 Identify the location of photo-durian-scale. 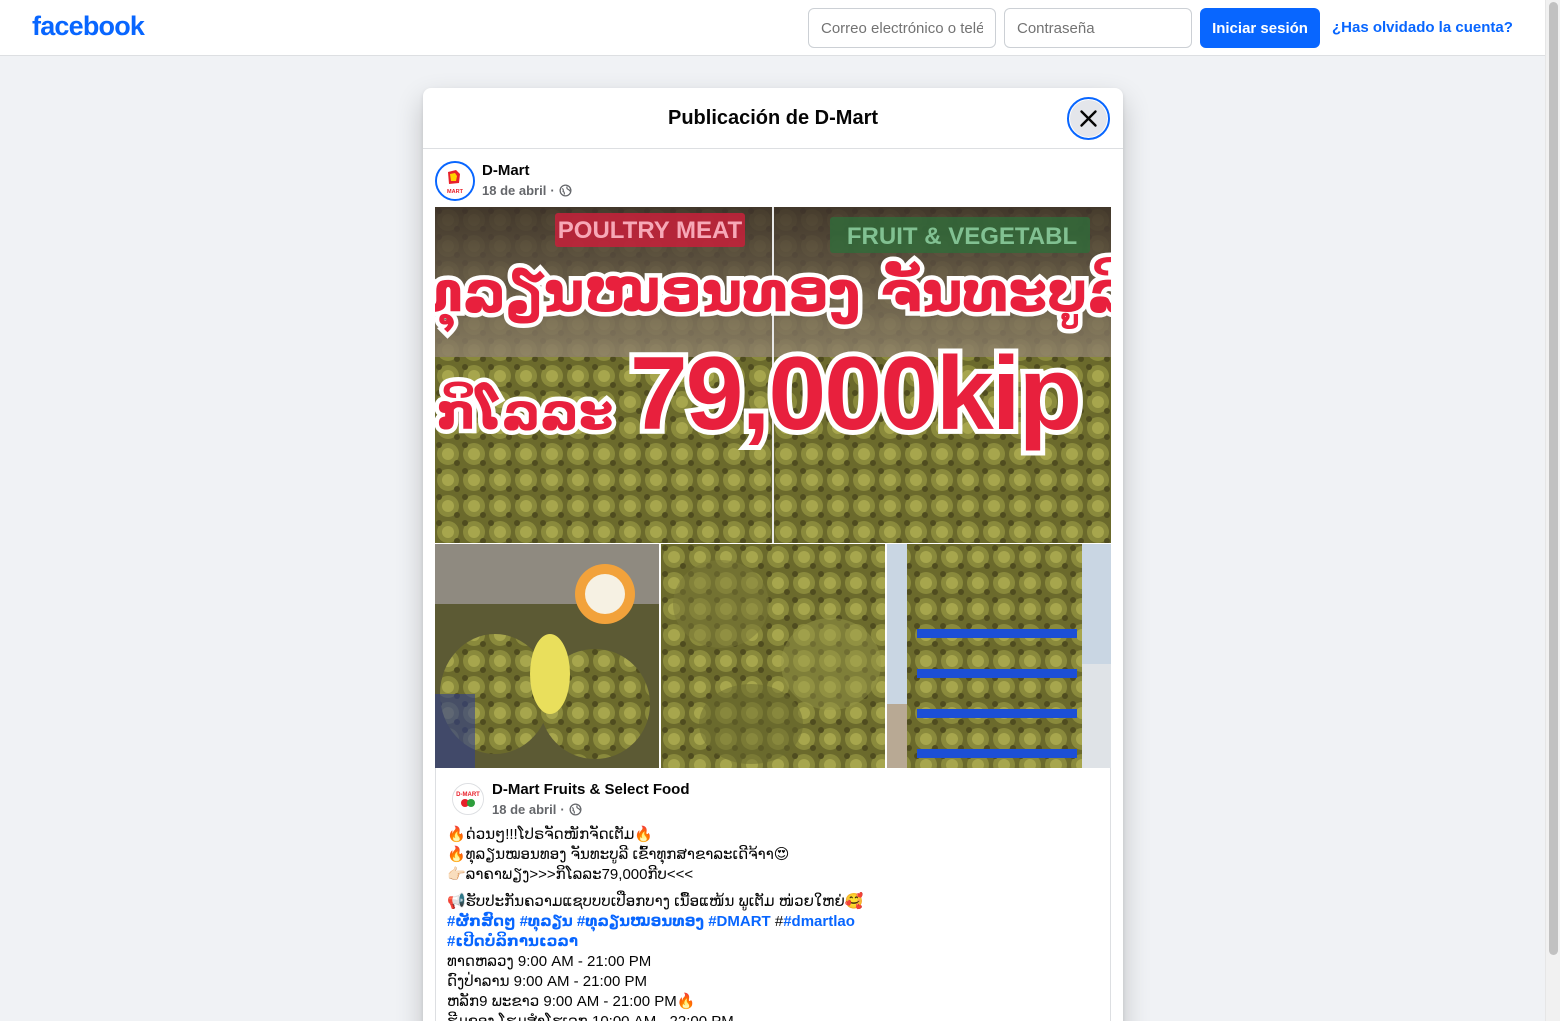
(547, 656).